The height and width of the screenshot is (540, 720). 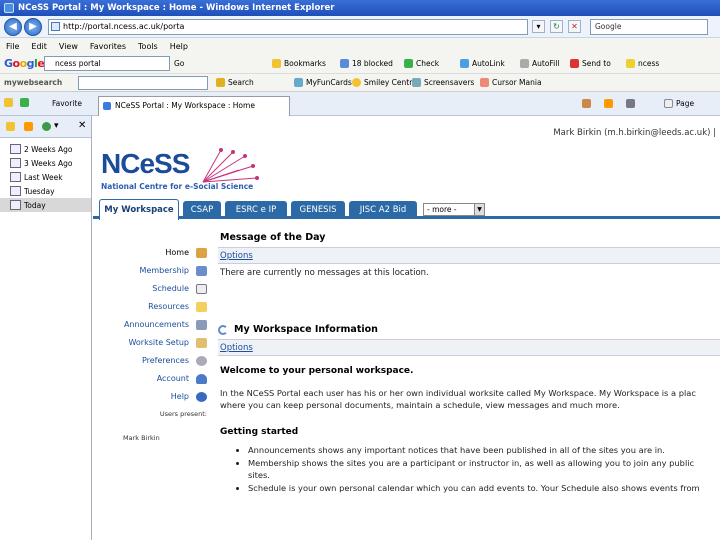 What do you see at coordinates (383, 210) in the screenshot?
I see `tab-jisc-a2-bid: JISC A2 Bid` at bounding box center [383, 210].